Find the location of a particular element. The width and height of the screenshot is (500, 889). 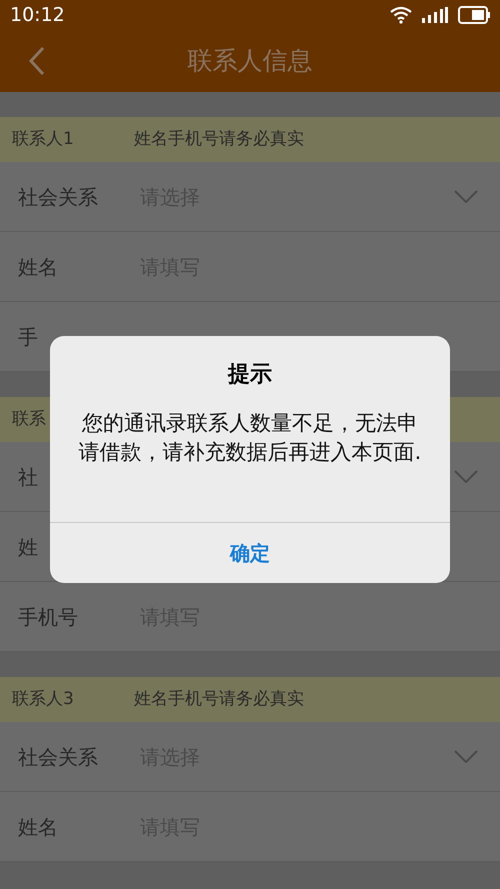

section-title: 联系人3 is located at coordinates (43, 698).